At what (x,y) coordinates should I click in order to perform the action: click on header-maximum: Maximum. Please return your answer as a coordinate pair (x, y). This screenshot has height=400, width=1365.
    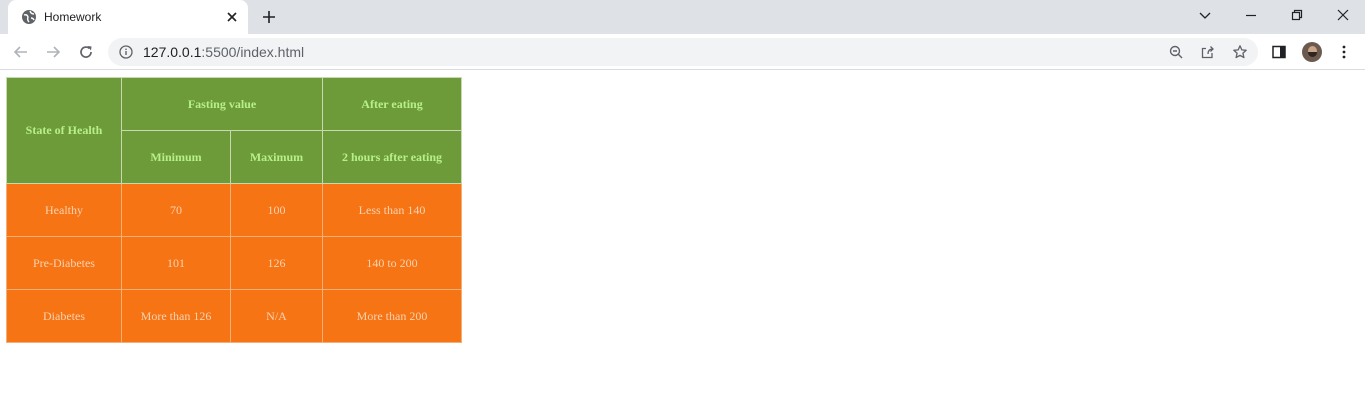
    Looking at the image, I should click on (276, 157).